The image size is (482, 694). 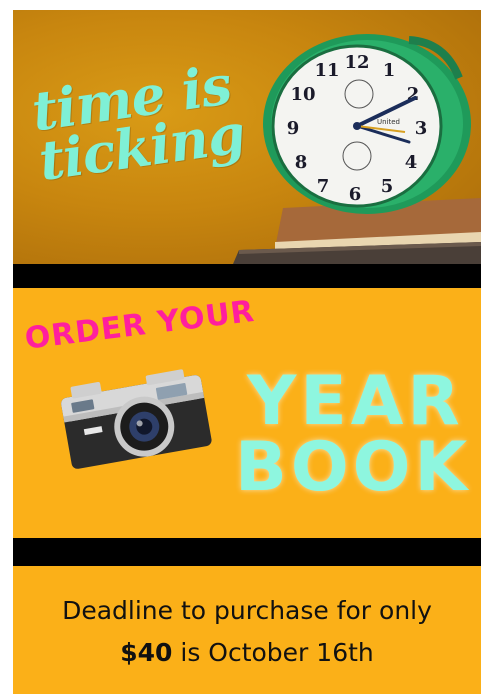 I want to click on deadline-text-line-1: Deadline to purchase for only, so click(x=247, y=610).